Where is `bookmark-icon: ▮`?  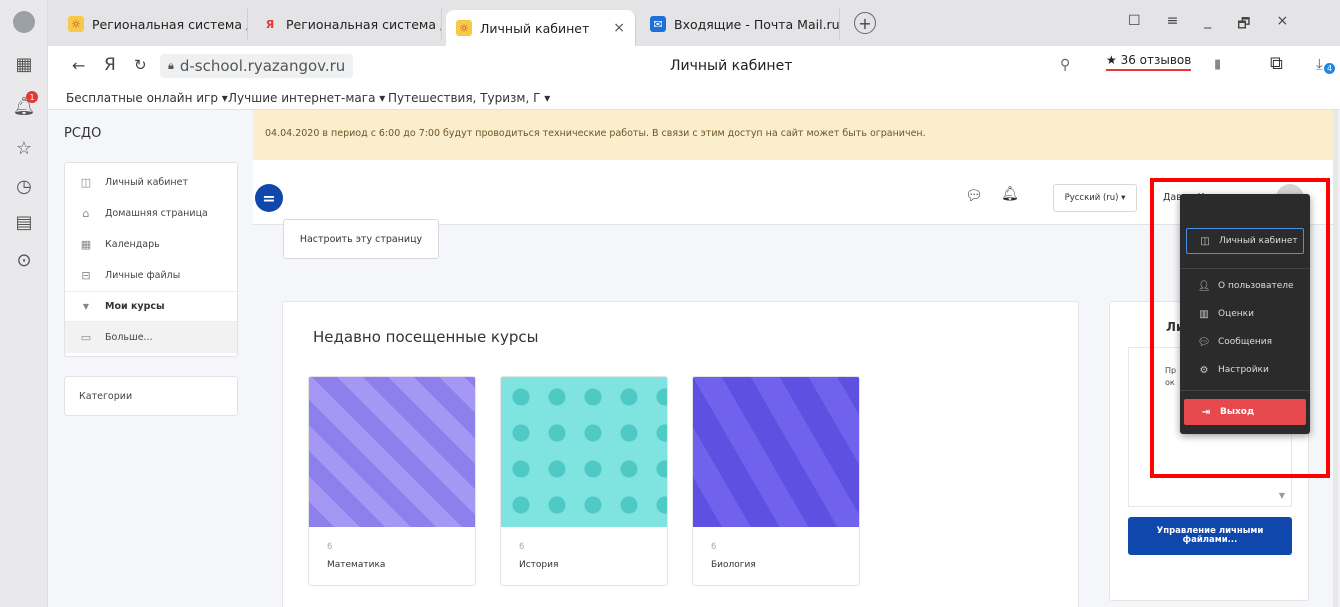 bookmark-icon: ▮ is located at coordinates (1217, 64).